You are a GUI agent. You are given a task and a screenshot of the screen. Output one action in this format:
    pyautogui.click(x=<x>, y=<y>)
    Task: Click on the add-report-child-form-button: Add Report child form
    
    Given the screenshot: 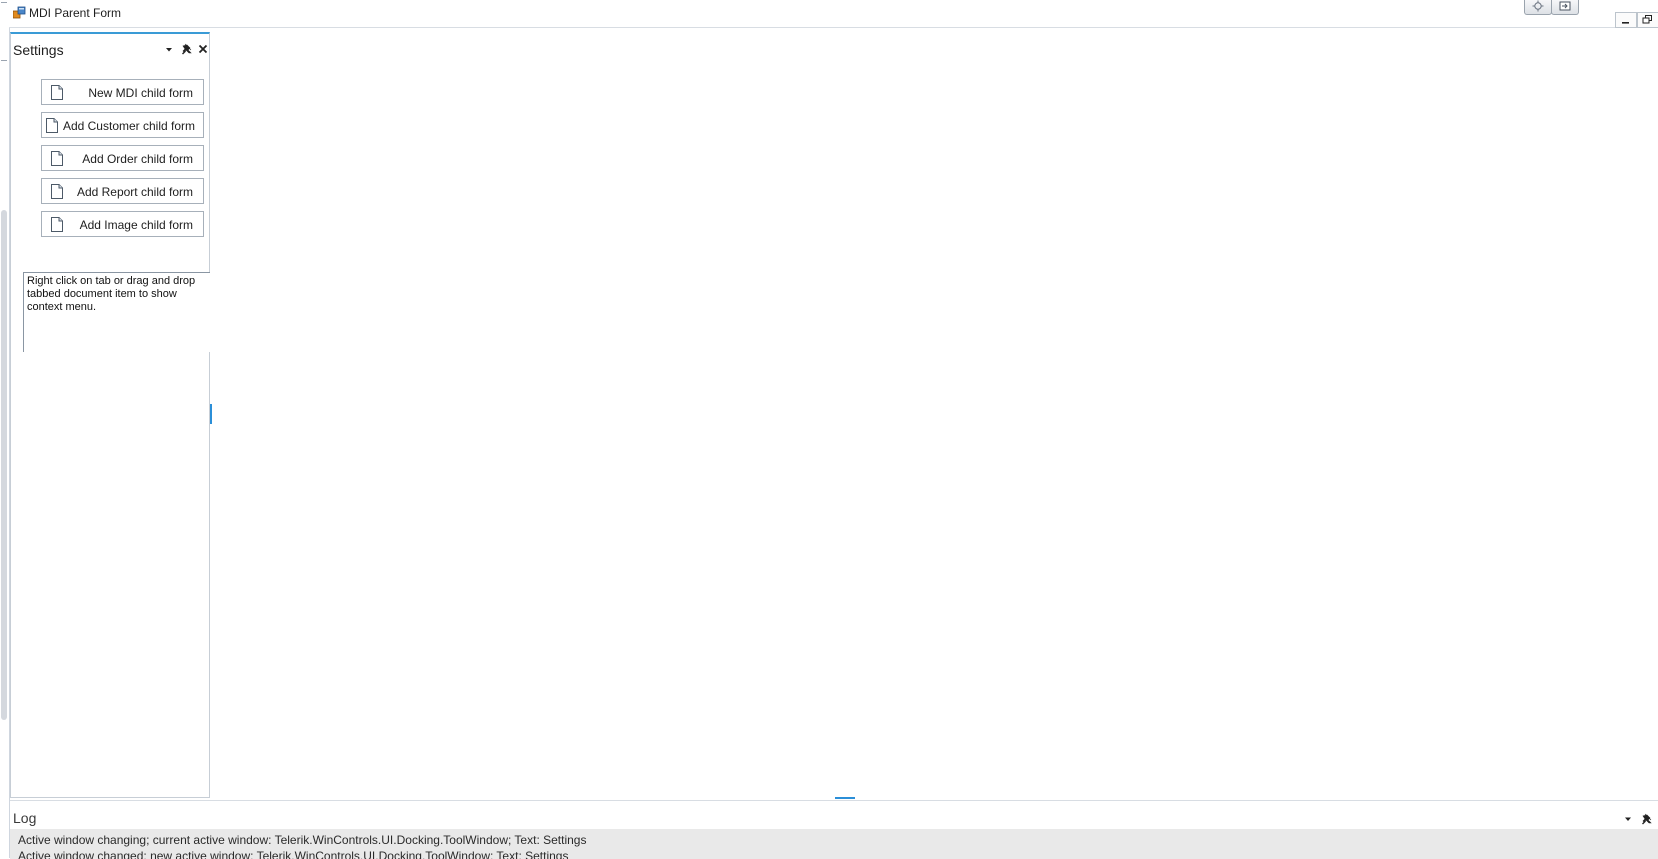 What is the action you would take?
    pyautogui.click(x=122, y=191)
    